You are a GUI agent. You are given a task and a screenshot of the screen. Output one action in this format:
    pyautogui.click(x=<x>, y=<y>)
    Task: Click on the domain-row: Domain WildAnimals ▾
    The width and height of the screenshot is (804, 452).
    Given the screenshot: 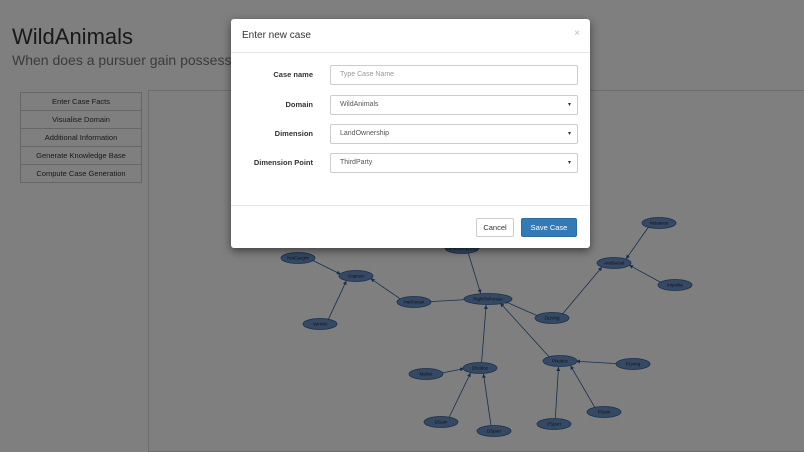 What is the action you would take?
    pyautogui.click(x=410, y=105)
    